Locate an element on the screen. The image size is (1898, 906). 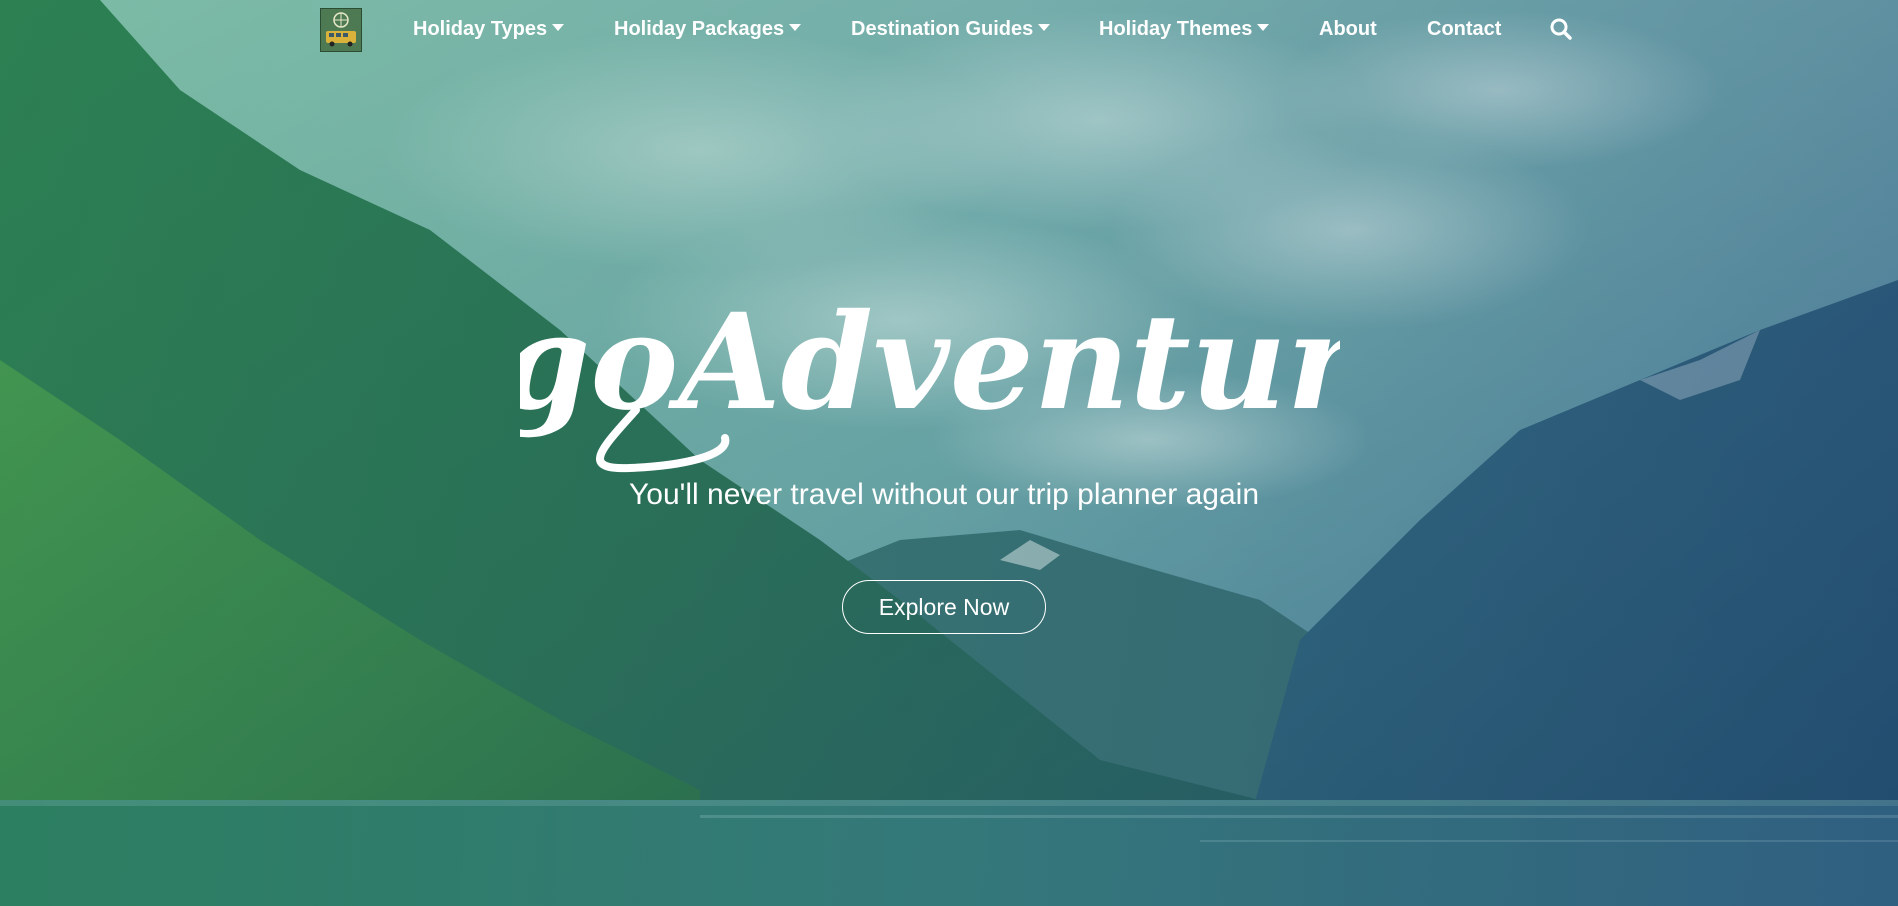
nav-contact-label: Contact is located at coordinates (1464, 29).